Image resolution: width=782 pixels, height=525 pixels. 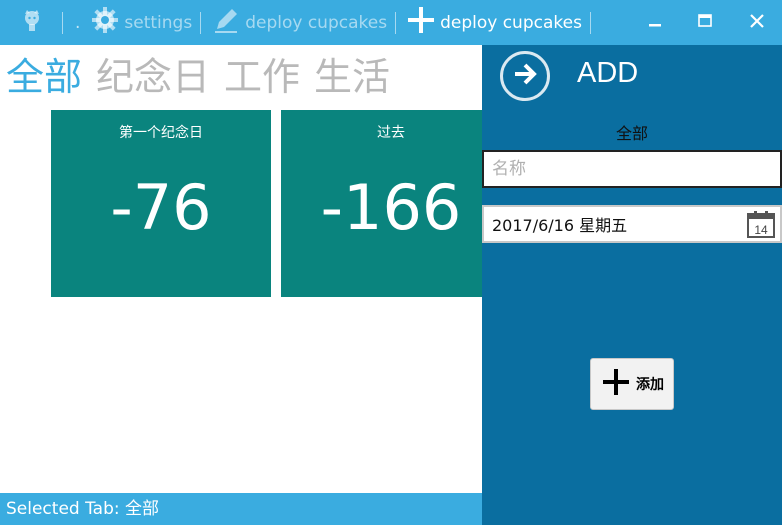 What do you see at coordinates (158, 22) in the screenshot?
I see `settings-label: settings` at bounding box center [158, 22].